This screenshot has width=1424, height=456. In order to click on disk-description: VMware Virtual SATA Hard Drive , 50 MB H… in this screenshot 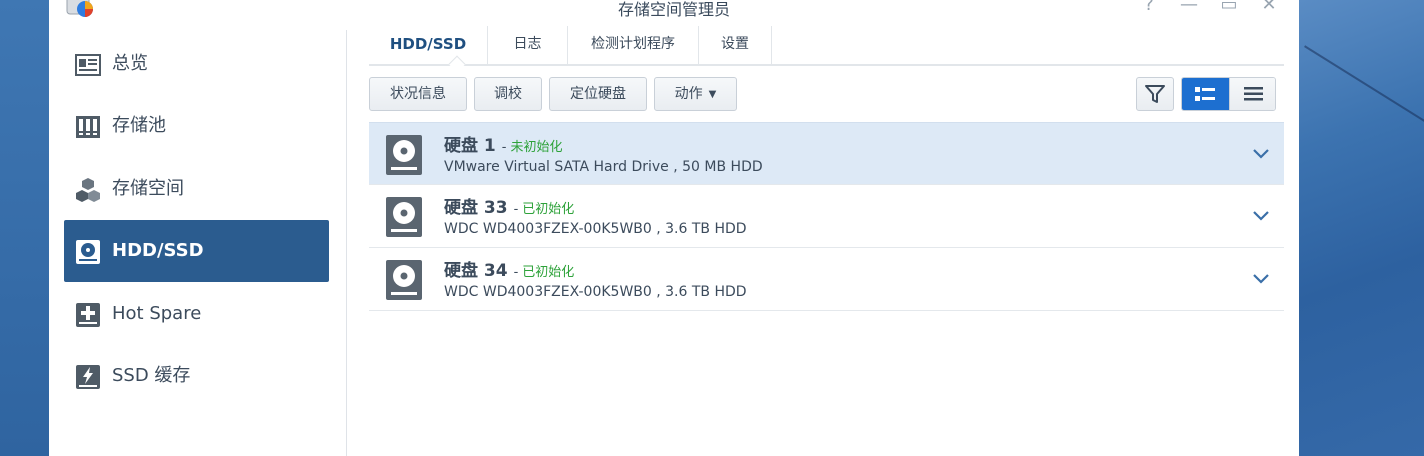, I will do `click(603, 167)`.